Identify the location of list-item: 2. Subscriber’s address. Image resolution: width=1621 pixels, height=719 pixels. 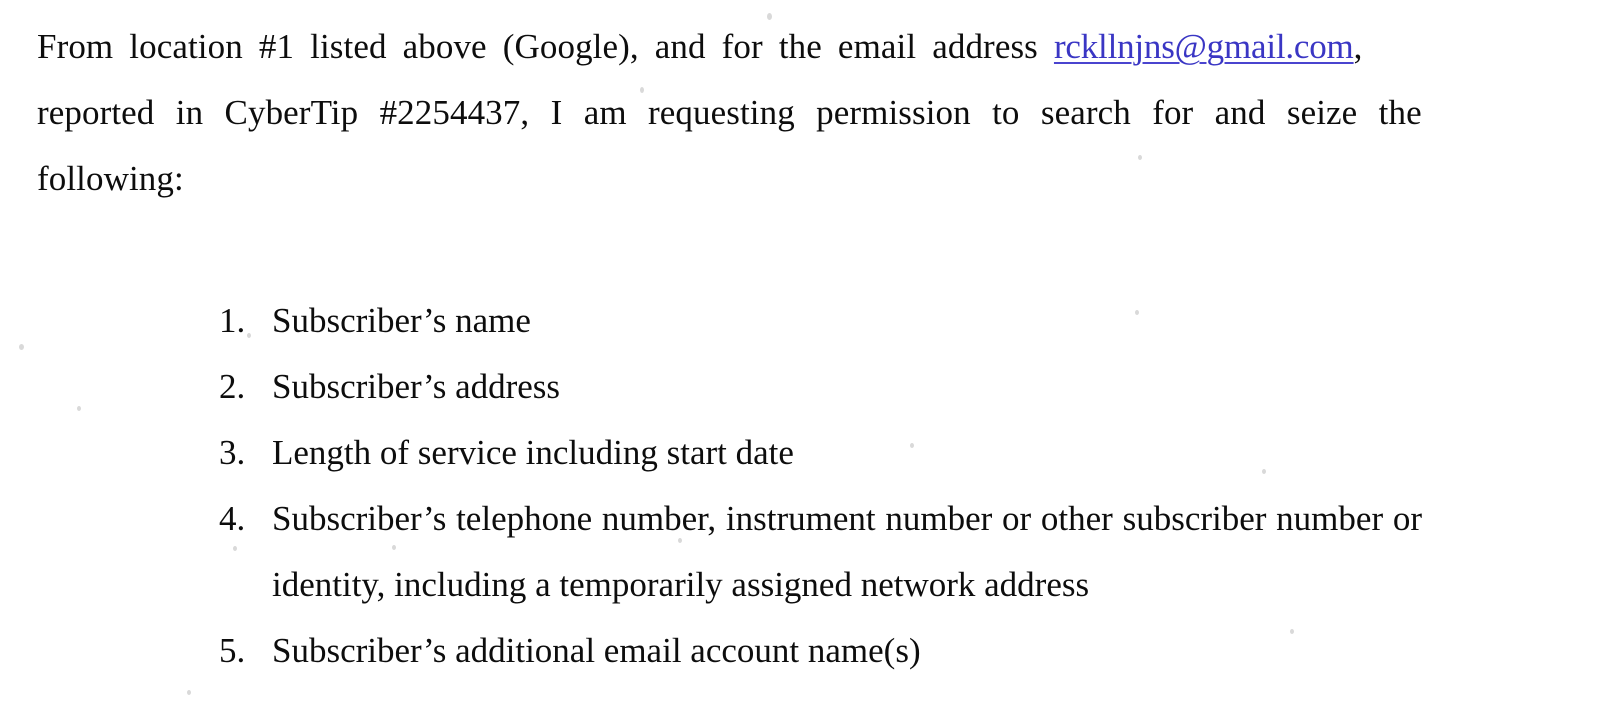
(810, 387).